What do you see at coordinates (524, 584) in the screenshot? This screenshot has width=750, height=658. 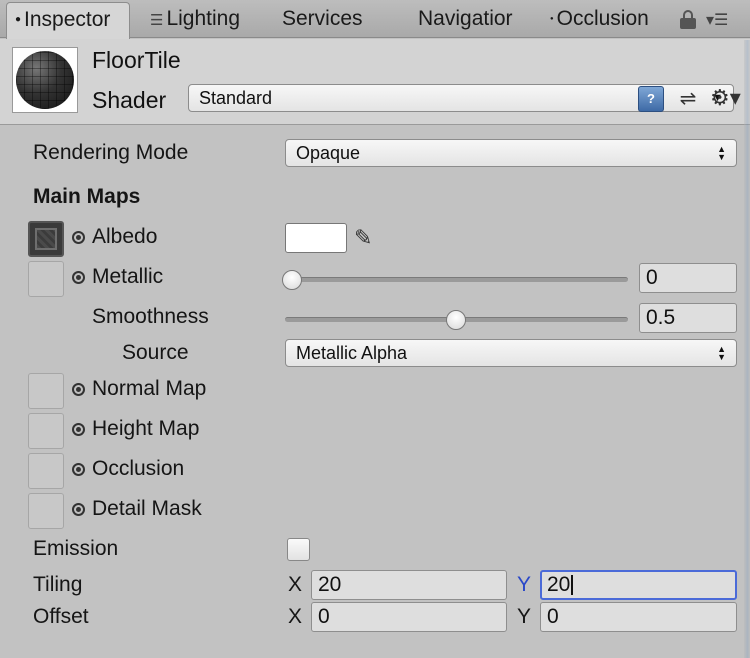 I see `tiling-y-axis-label: Y` at bounding box center [524, 584].